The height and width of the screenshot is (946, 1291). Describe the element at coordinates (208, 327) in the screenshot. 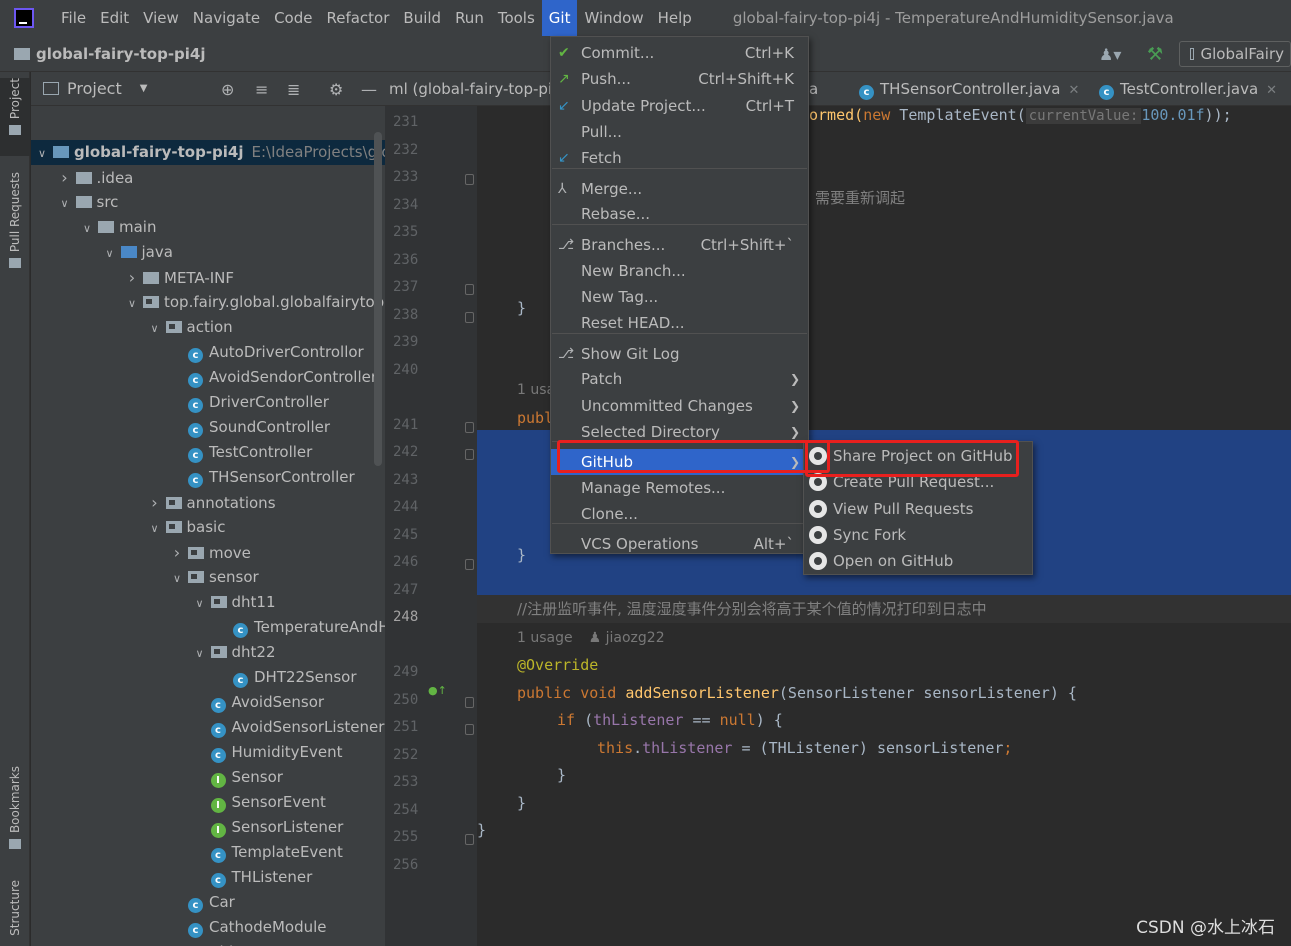

I see `tree-item: ∨ action` at that location.